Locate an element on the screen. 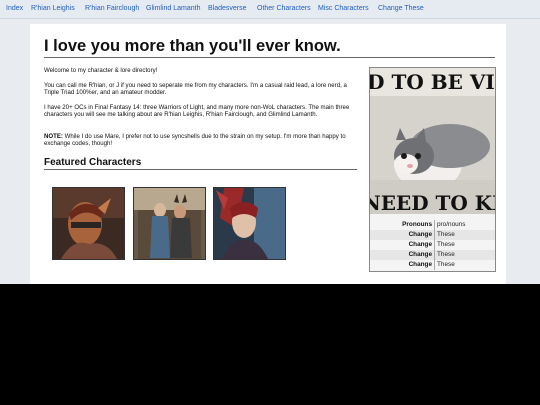 The image size is (540, 405). infobox-key: Pronouns is located at coordinates (417, 224).